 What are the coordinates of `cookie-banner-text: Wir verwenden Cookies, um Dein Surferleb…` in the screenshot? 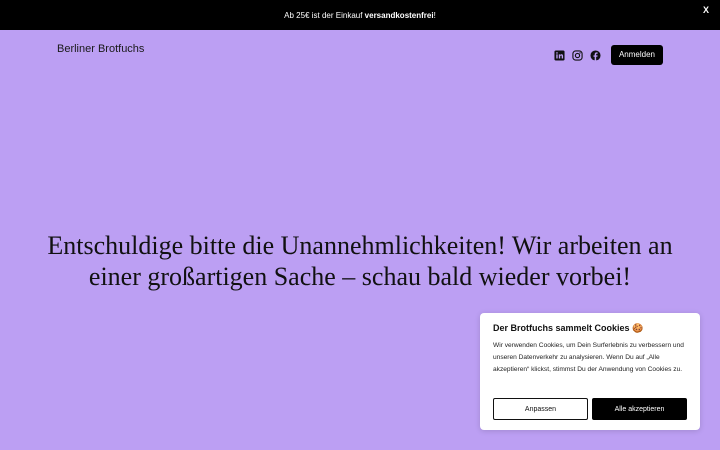 It's located at (588, 357).